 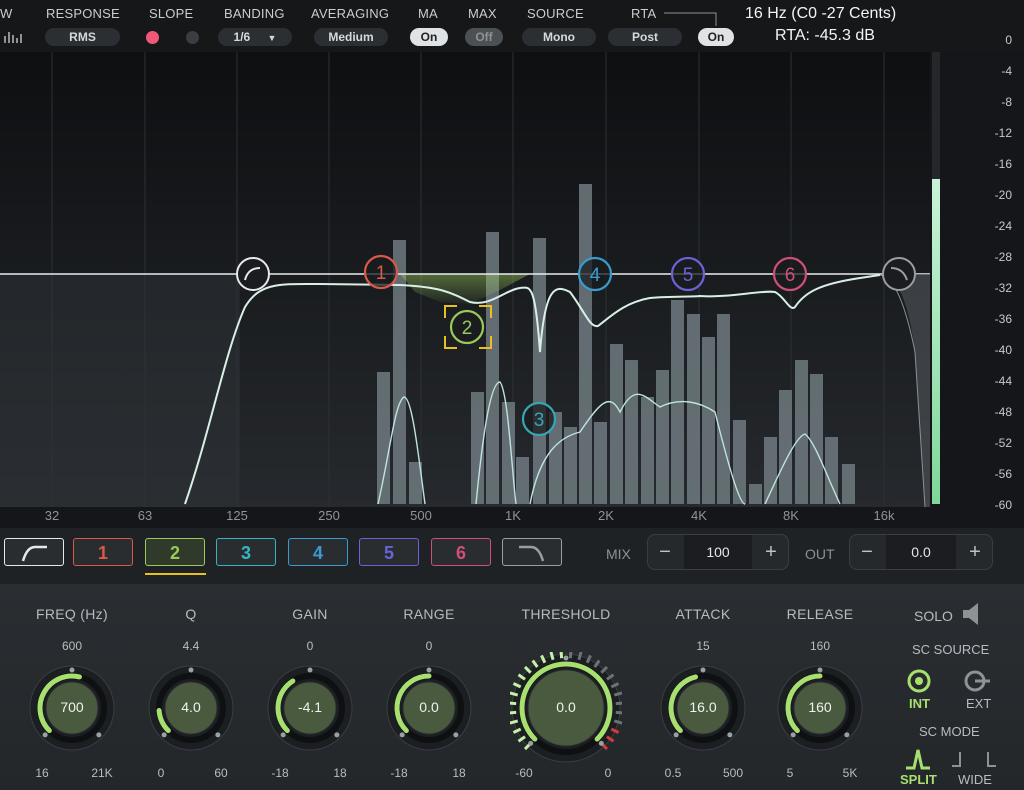 I want to click on split-label: SPLIT, so click(x=918, y=779).